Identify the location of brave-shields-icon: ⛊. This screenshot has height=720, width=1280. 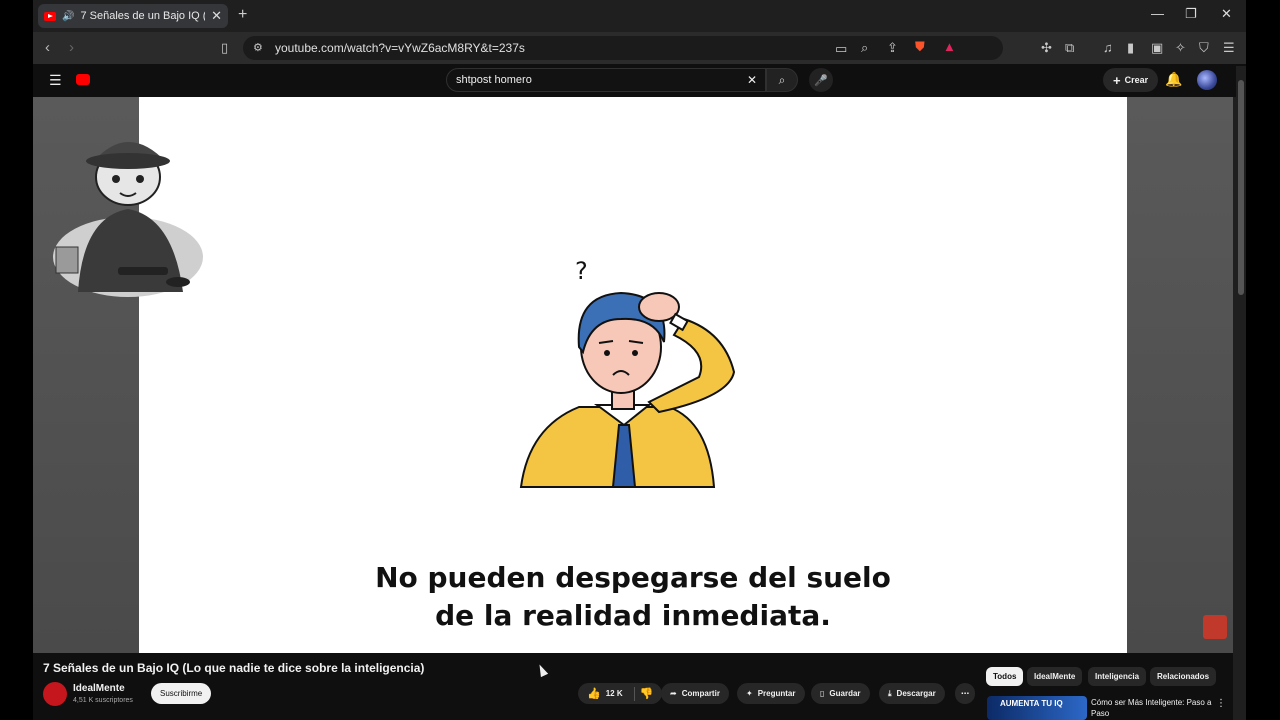
(920, 47).